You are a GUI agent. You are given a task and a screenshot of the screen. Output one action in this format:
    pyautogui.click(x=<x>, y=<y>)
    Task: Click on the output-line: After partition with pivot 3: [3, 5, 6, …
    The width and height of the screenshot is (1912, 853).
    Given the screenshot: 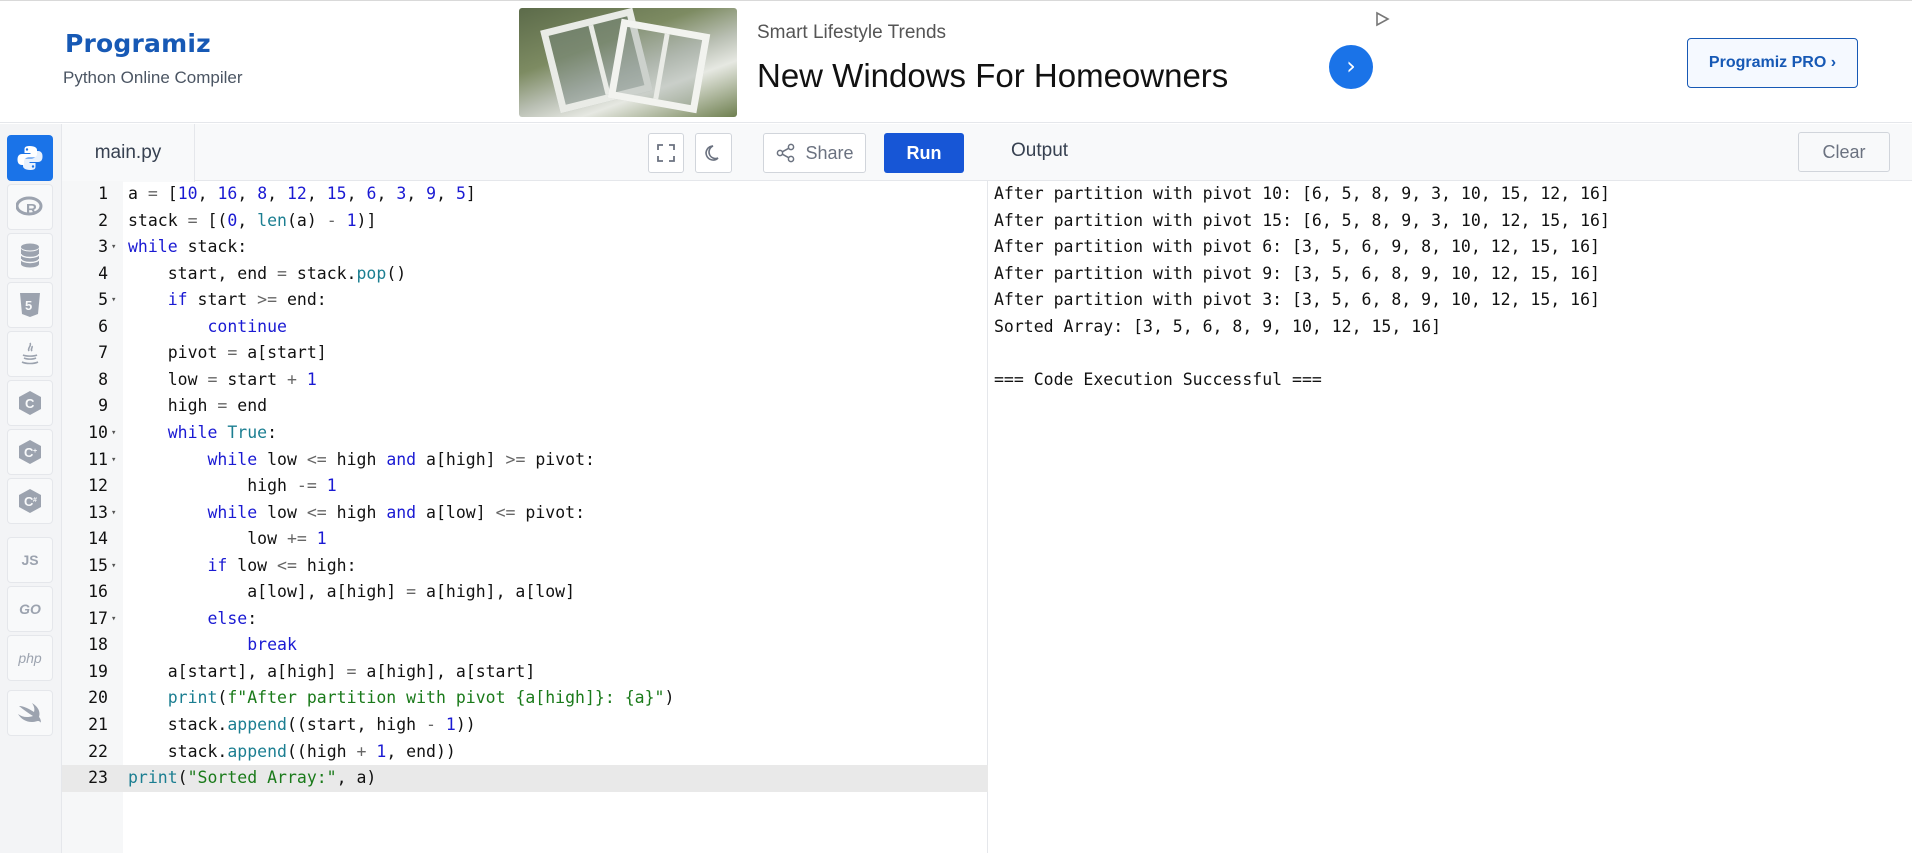 What is the action you would take?
    pyautogui.click(x=1297, y=299)
    